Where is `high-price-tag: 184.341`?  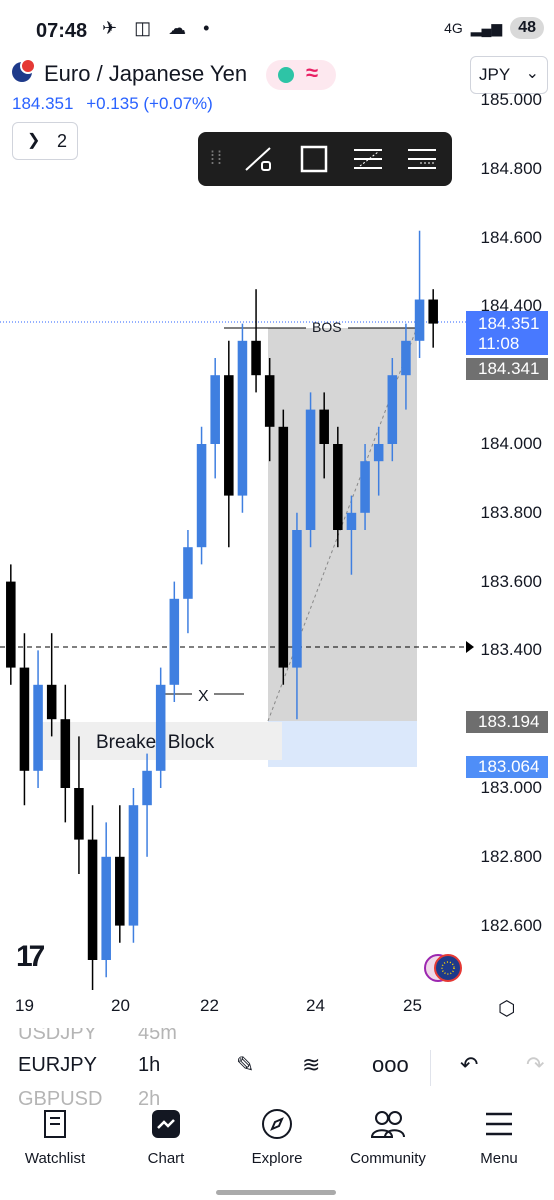
high-price-tag: 184.341 is located at coordinates (507, 369).